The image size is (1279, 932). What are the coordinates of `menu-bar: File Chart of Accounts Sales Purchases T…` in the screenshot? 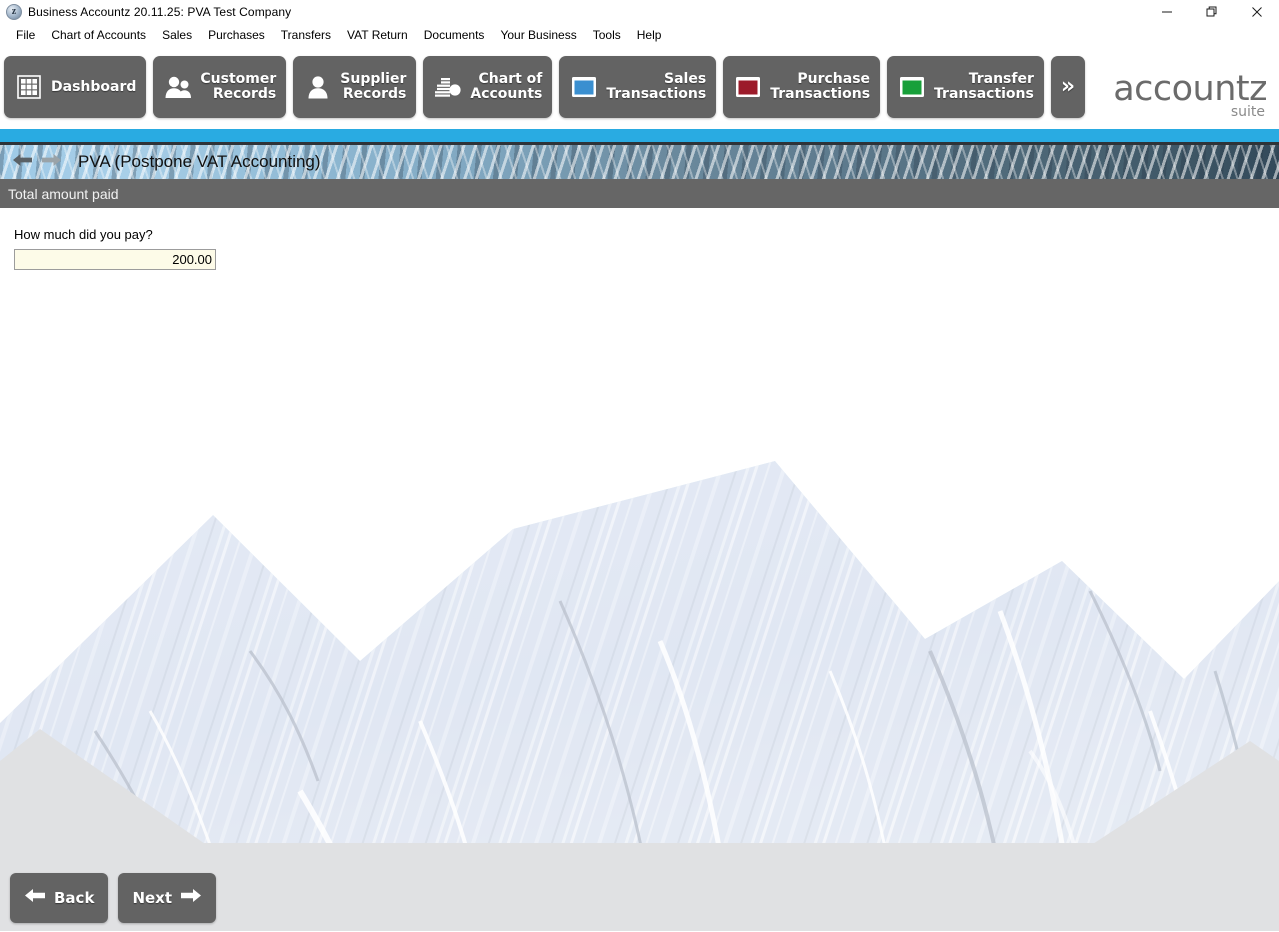 It's located at (639, 34).